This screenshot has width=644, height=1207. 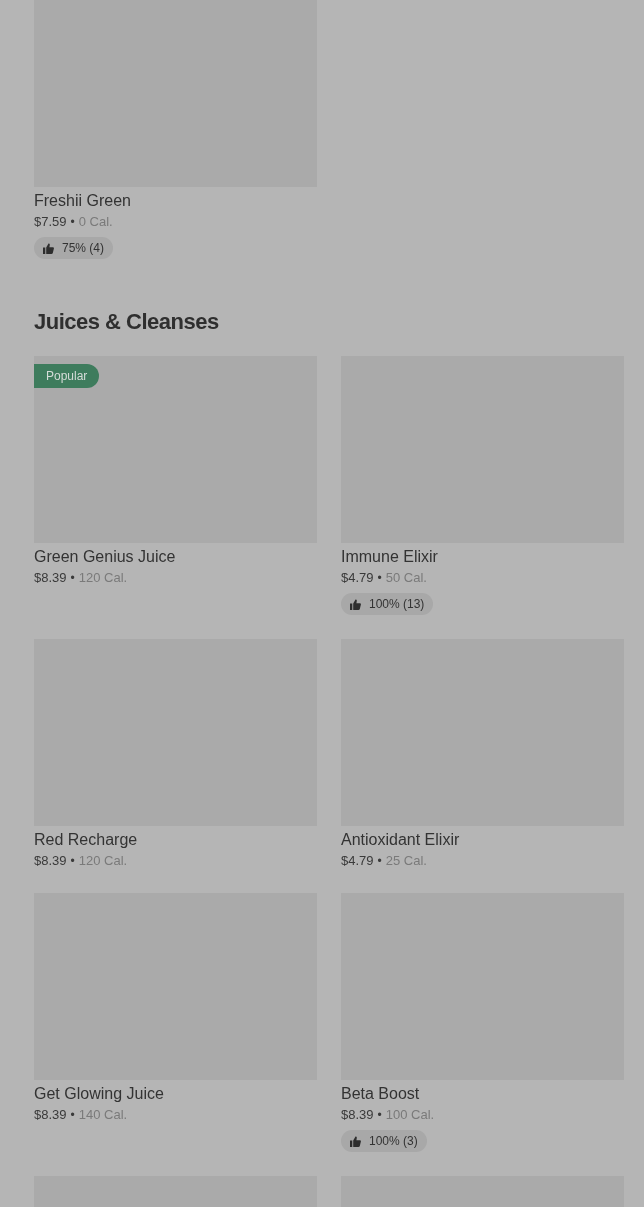 I want to click on item-name: Immune Elixir, so click(x=482, y=557).